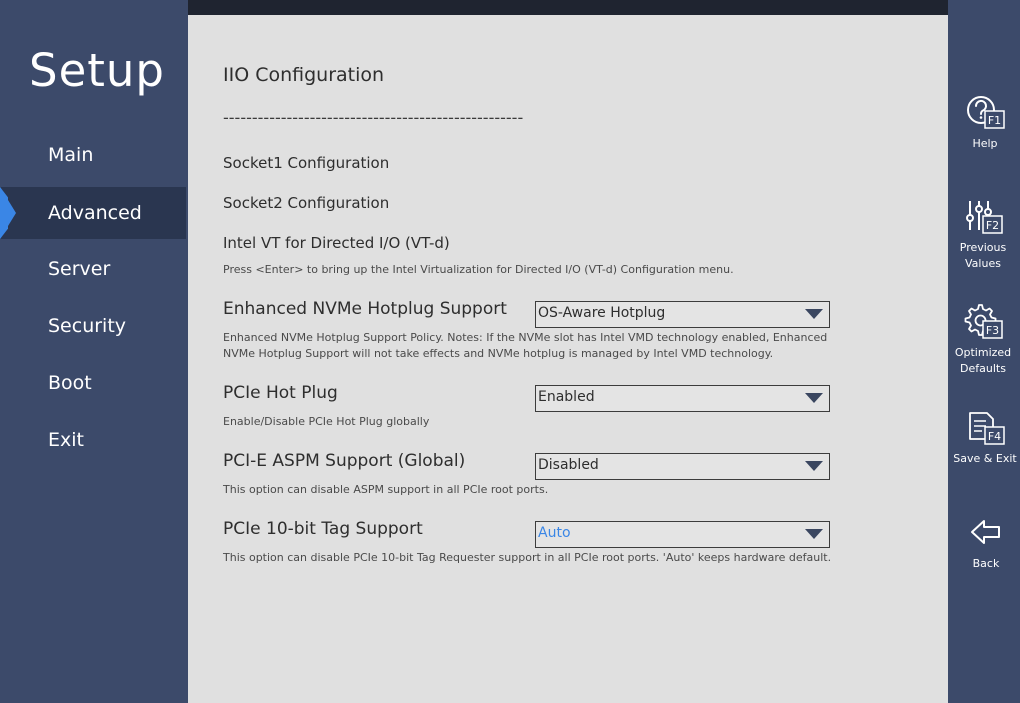 The width and height of the screenshot is (1020, 703). Describe the element at coordinates (986, 563) in the screenshot. I see `back-label: Back` at that location.